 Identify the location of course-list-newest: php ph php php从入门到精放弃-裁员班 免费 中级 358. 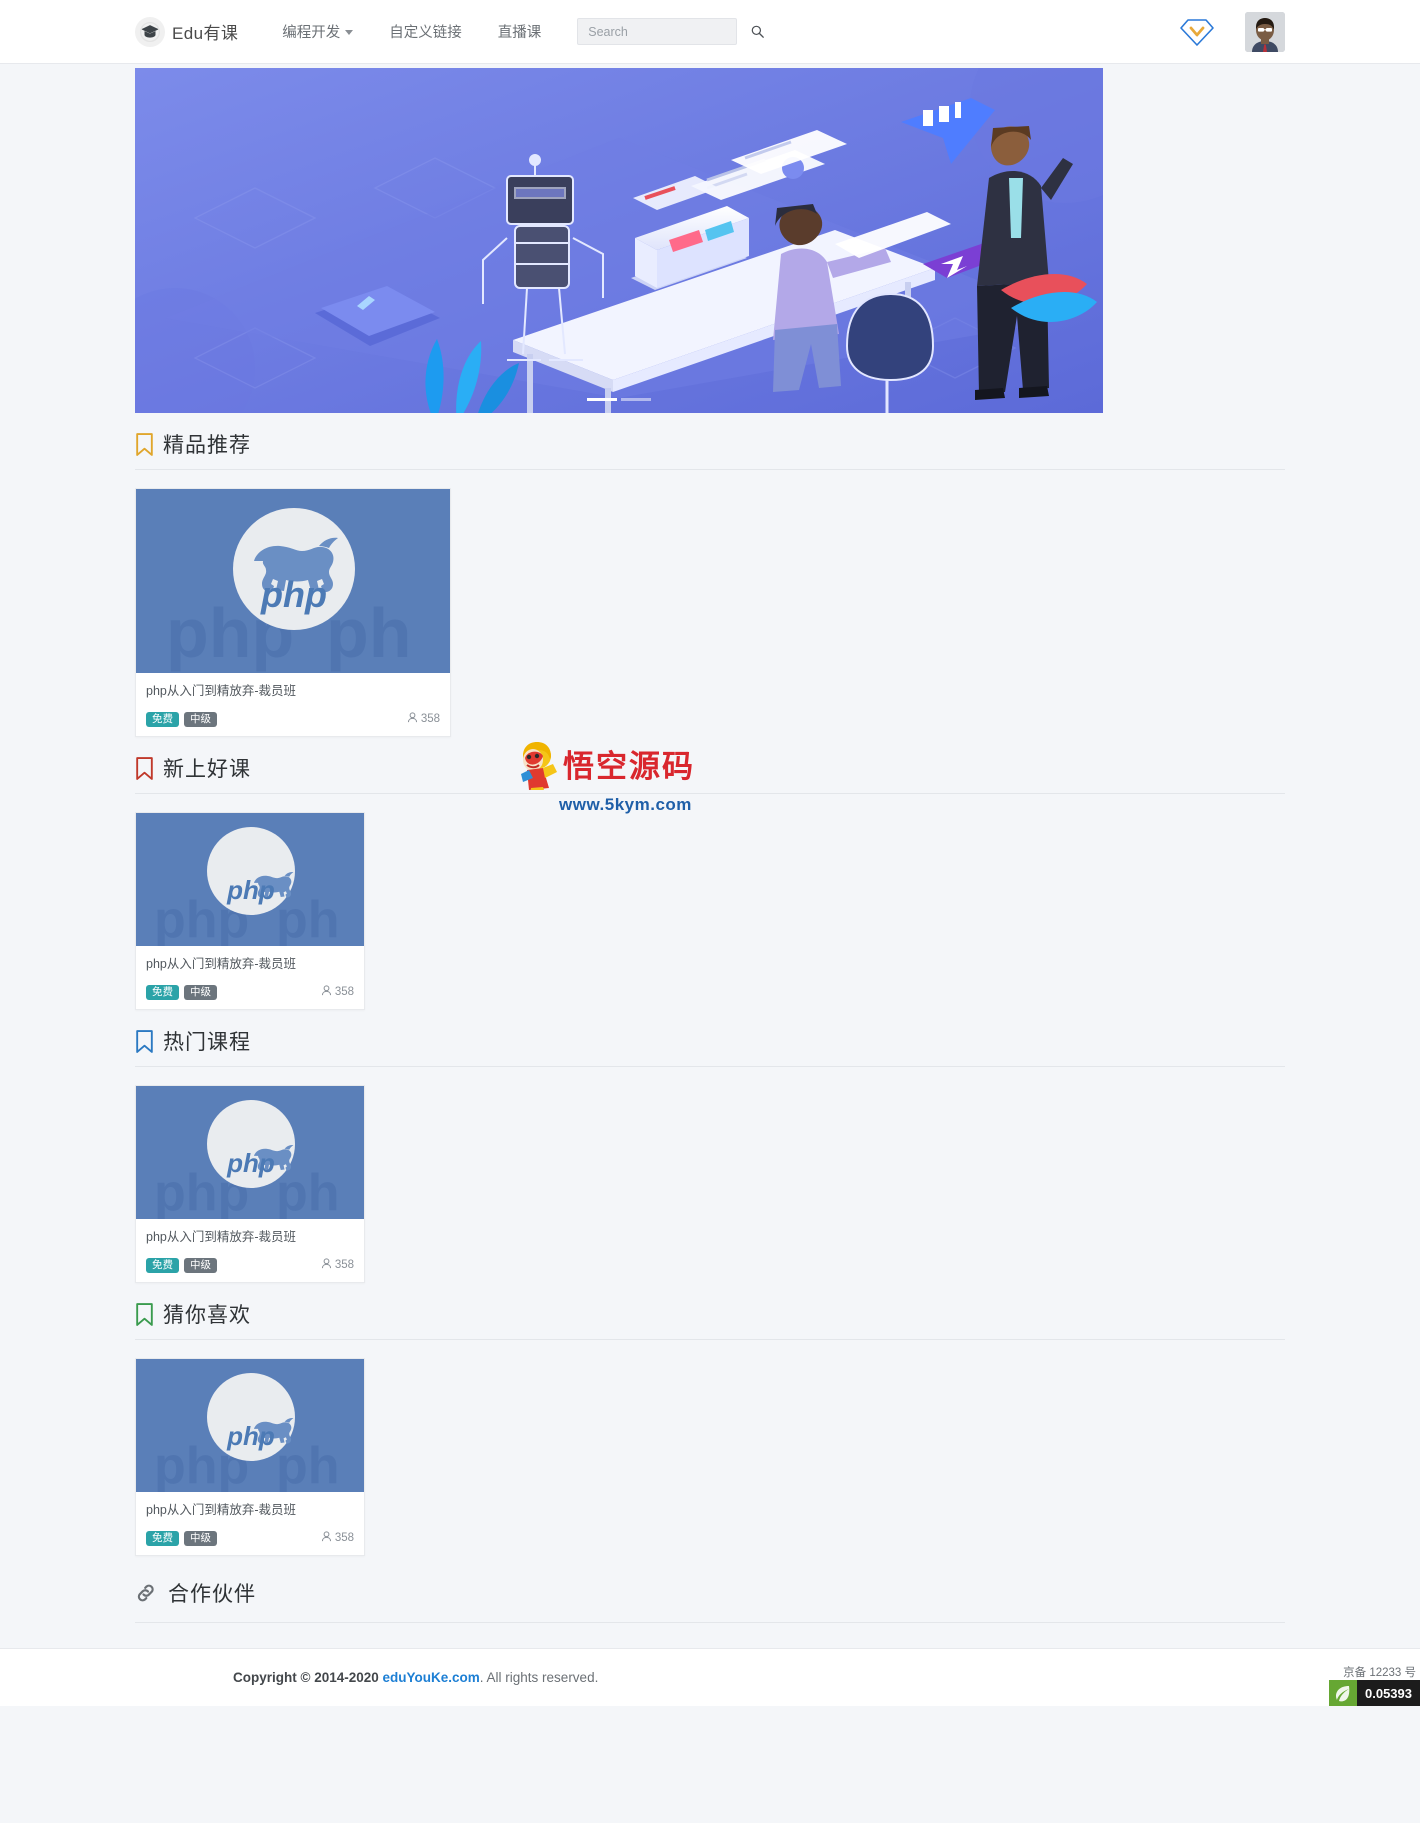
(710, 911).